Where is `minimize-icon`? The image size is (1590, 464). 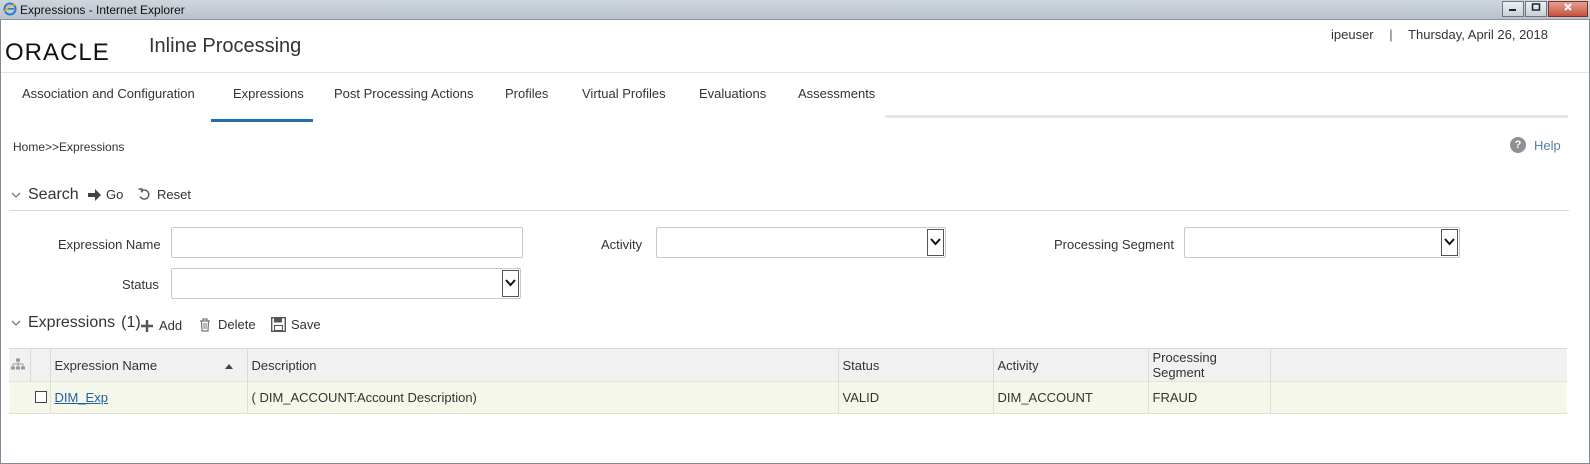
minimize-icon is located at coordinates (1512, 10).